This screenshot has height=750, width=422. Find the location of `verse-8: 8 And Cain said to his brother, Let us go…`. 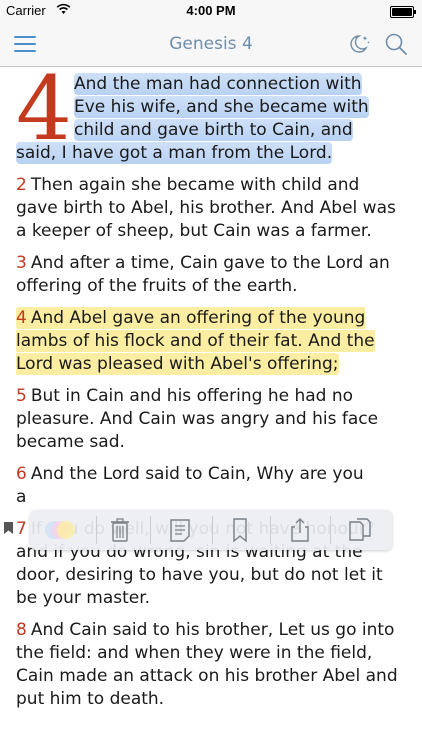

verse-8: 8 And Cain said to his brother, Let us go… is located at coordinates (211, 665).